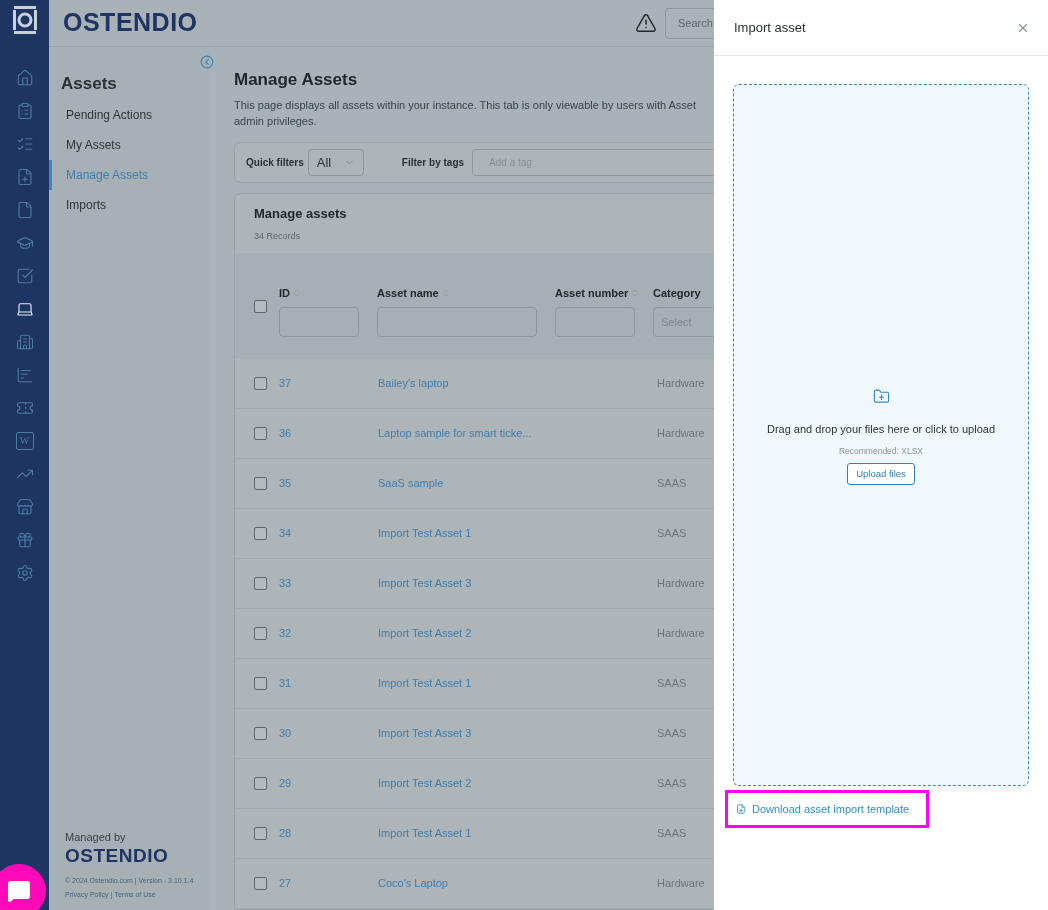 Image resolution: width=1048 pixels, height=910 pixels. I want to click on quick-filter-select: All, so click(335, 162).